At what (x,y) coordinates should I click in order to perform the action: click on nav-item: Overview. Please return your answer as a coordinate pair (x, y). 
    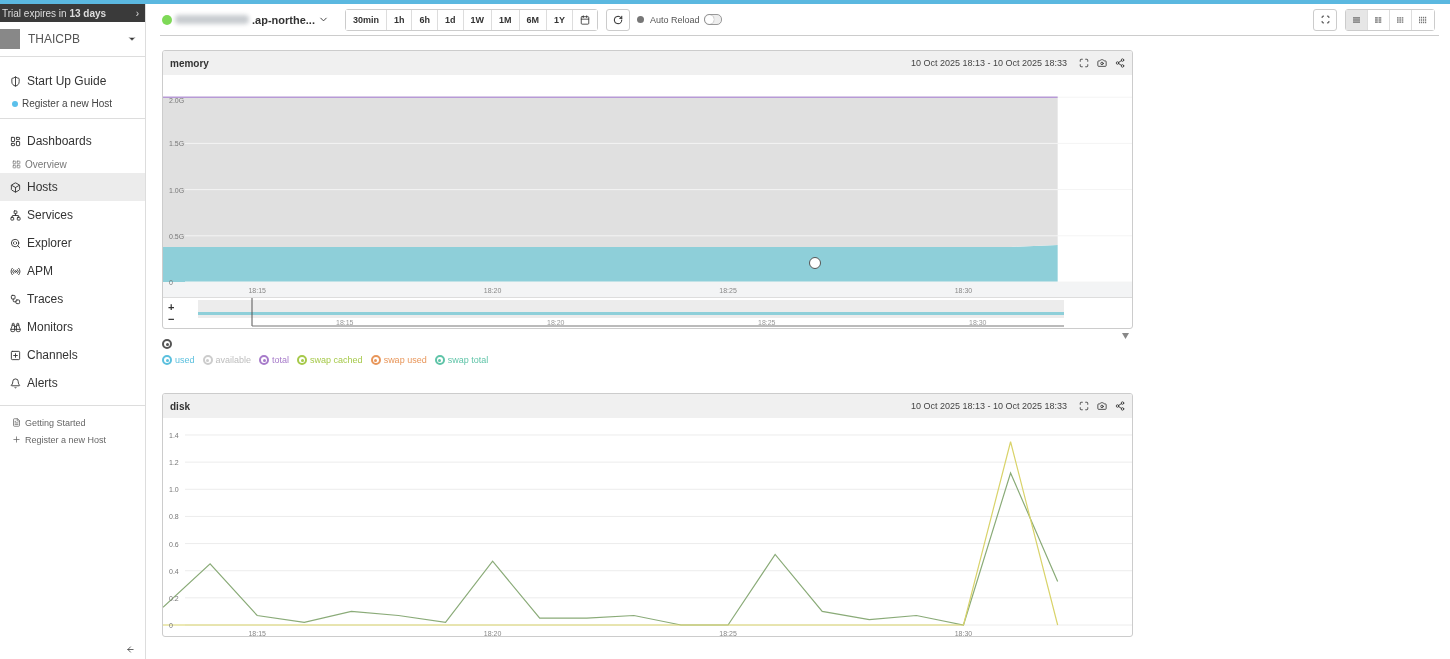
    Looking at the image, I should click on (72, 164).